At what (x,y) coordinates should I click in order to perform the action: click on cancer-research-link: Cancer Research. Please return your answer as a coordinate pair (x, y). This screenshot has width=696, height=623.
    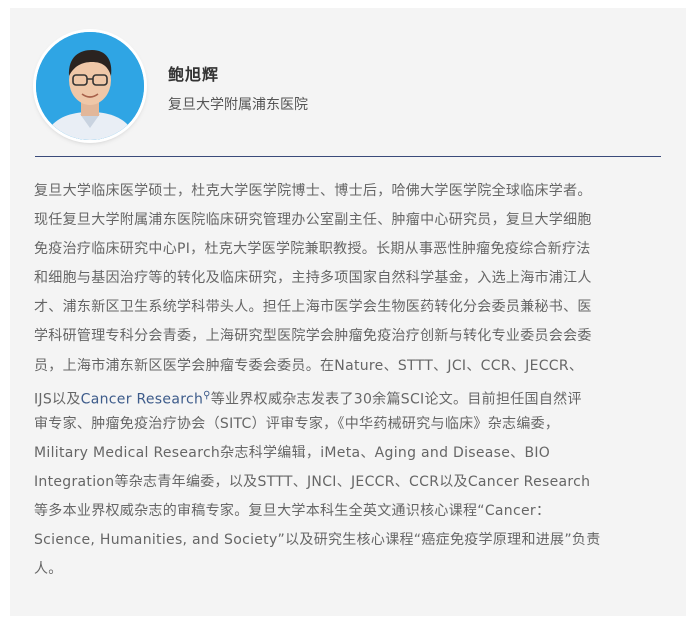
    Looking at the image, I should click on (142, 399).